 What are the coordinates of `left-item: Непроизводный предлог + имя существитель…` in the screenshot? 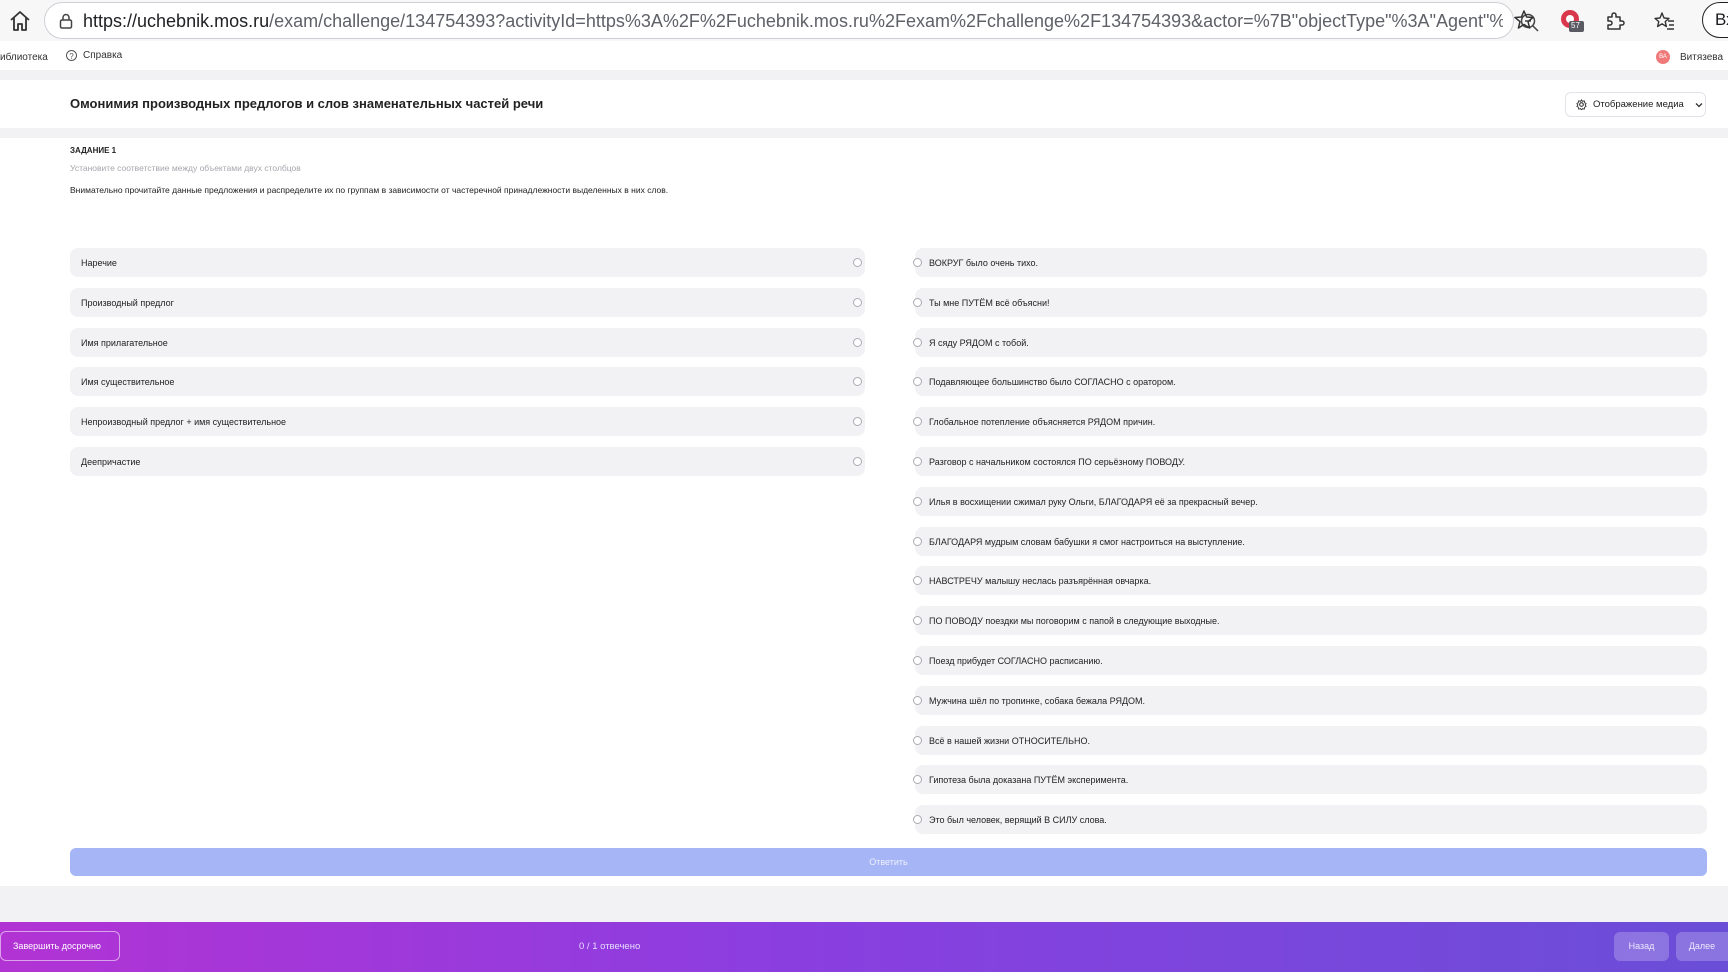 It's located at (467, 422).